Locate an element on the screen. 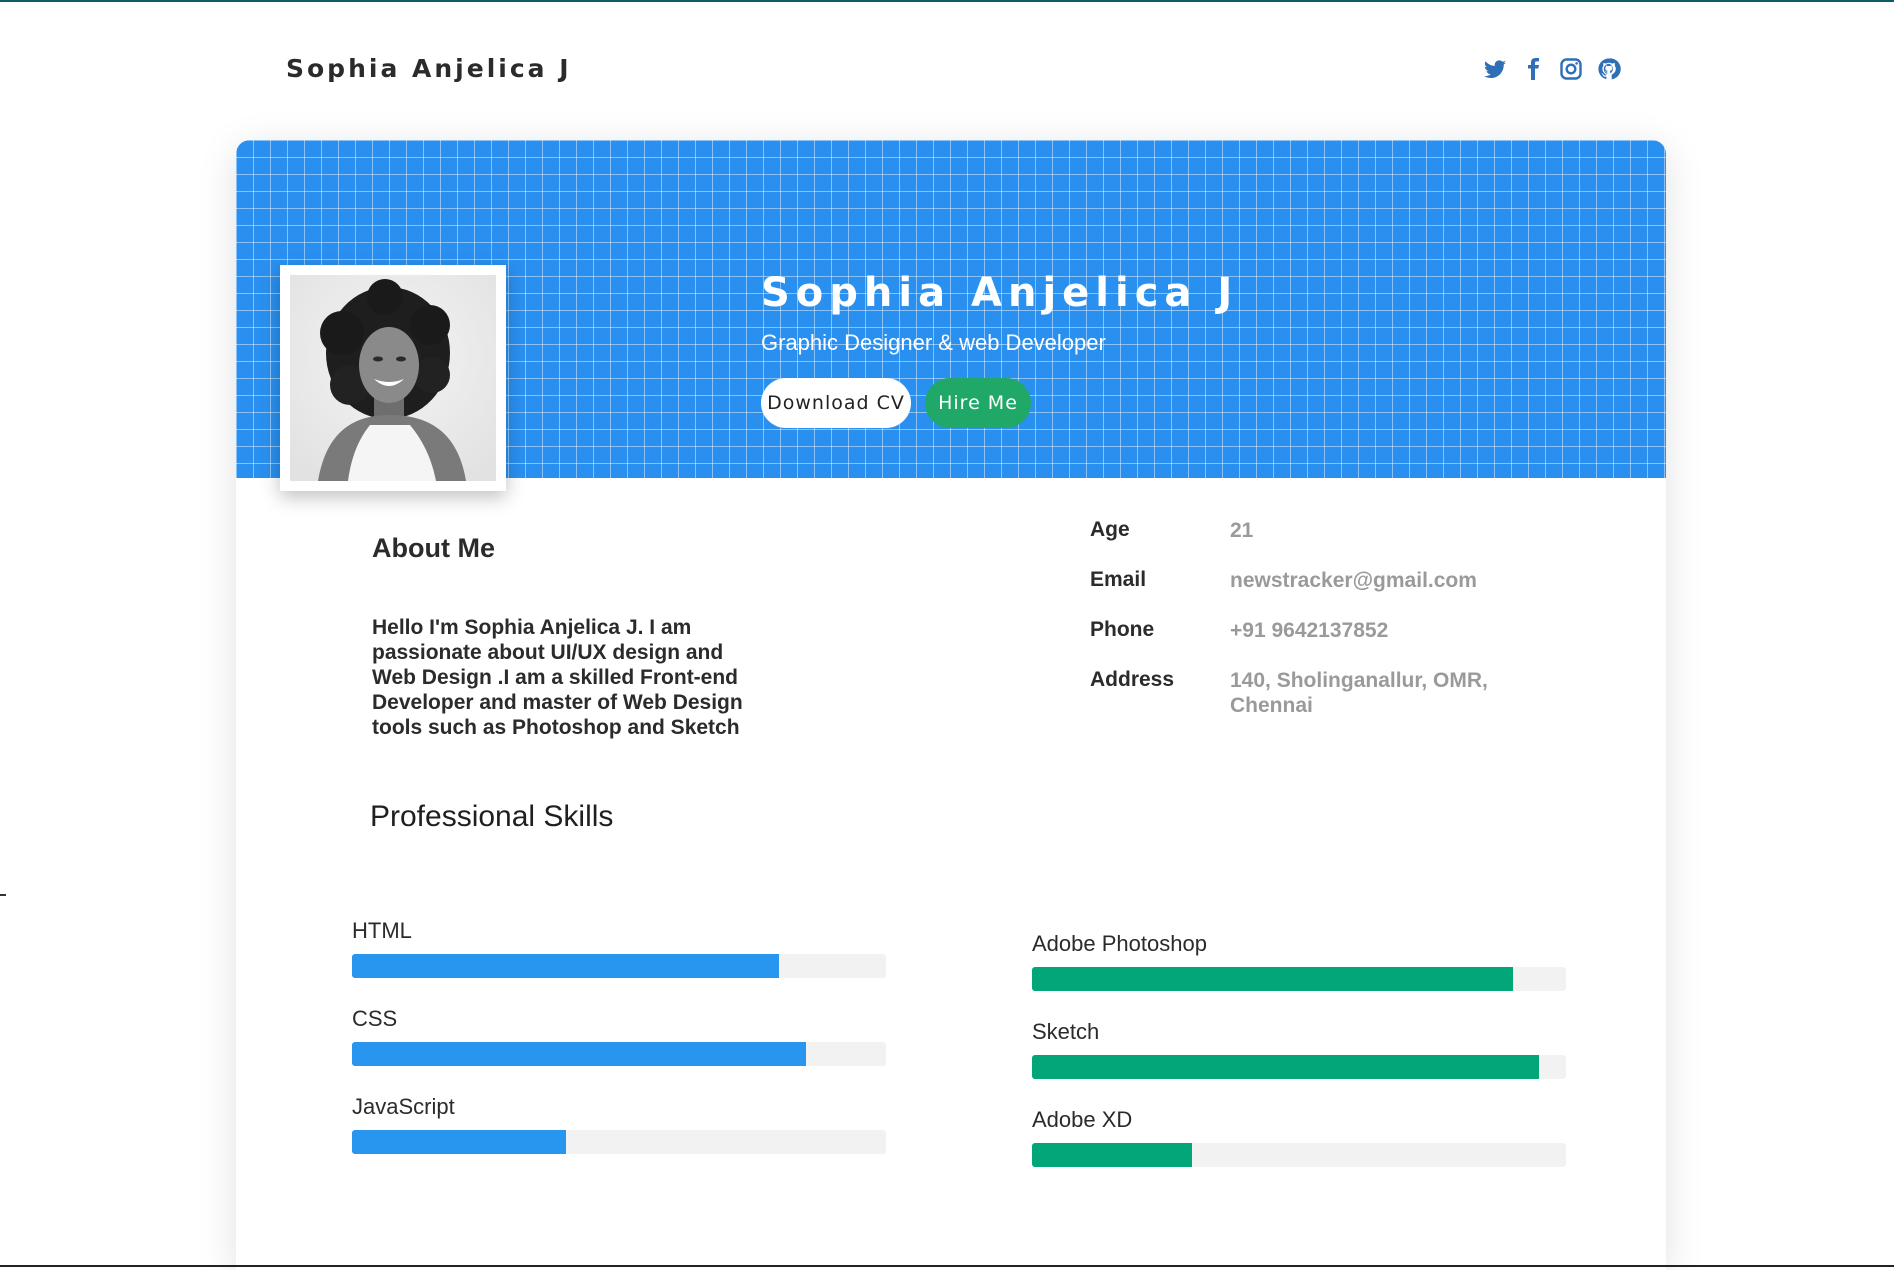  skill-adobe-photoshop: Adobe Photoshop is located at coordinates (1299, 961).